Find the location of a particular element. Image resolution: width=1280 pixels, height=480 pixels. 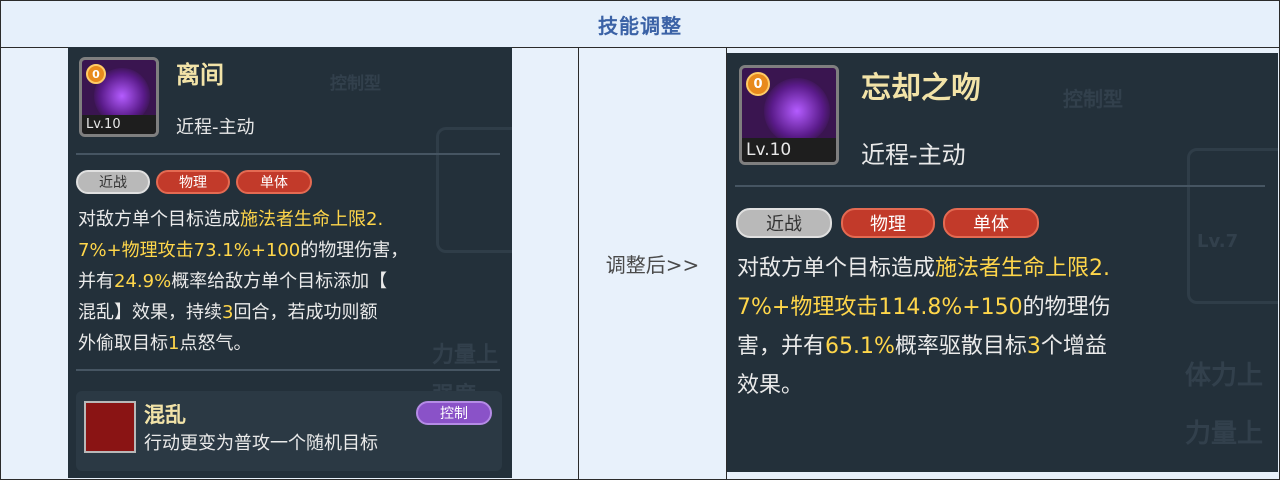

status-description: 行动更变为普攻一个随机目标 is located at coordinates (261, 443).